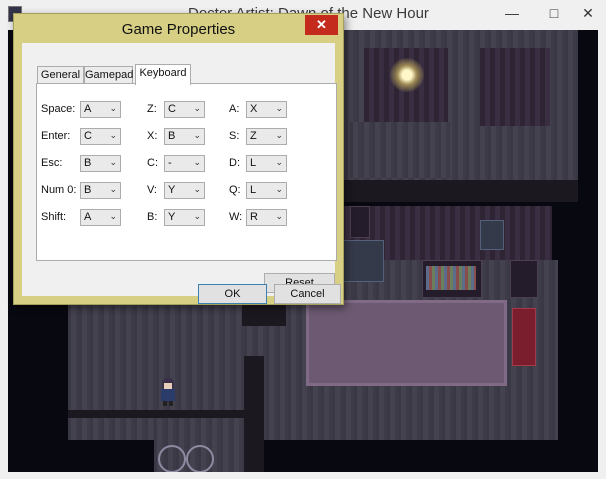 This screenshot has width=606, height=479. Describe the element at coordinates (254, 414) in the screenshot. I see `pillar` at that location.